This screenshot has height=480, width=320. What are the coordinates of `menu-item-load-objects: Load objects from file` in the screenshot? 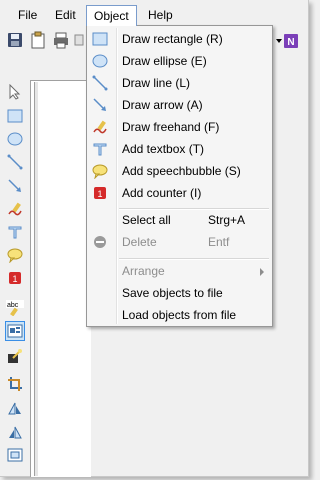 It's located at (179, 315).